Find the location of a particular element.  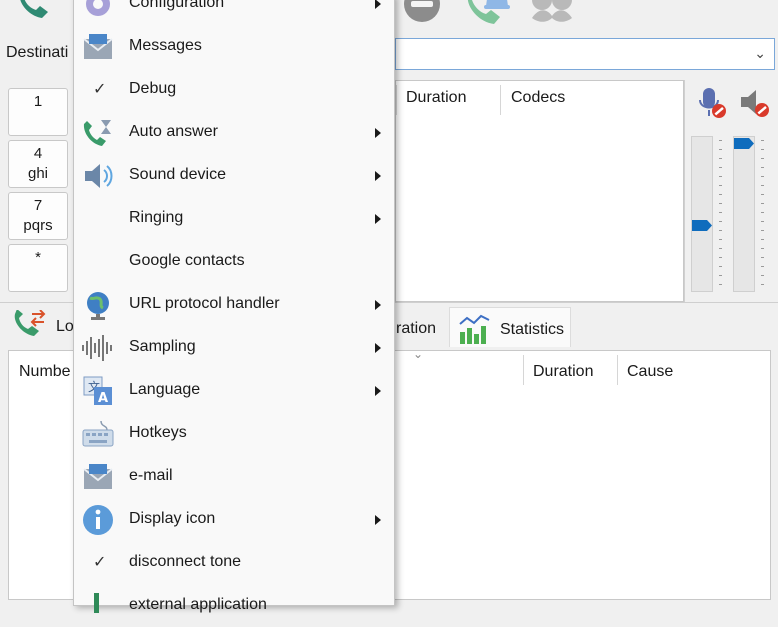

menu-item-label: external application is located at coordinates (198, 604).